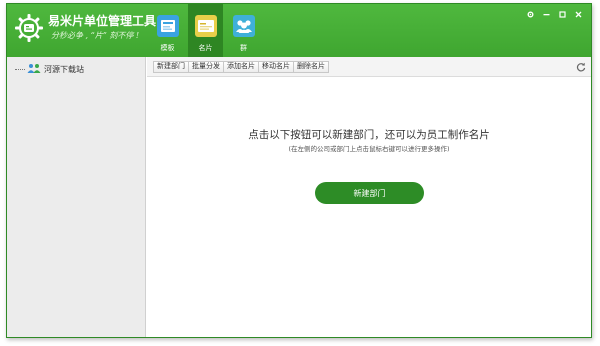  What do you see at coordinates (243, 26) in the screenshot?
I see `group-icon` at bounding box center [243, 26].